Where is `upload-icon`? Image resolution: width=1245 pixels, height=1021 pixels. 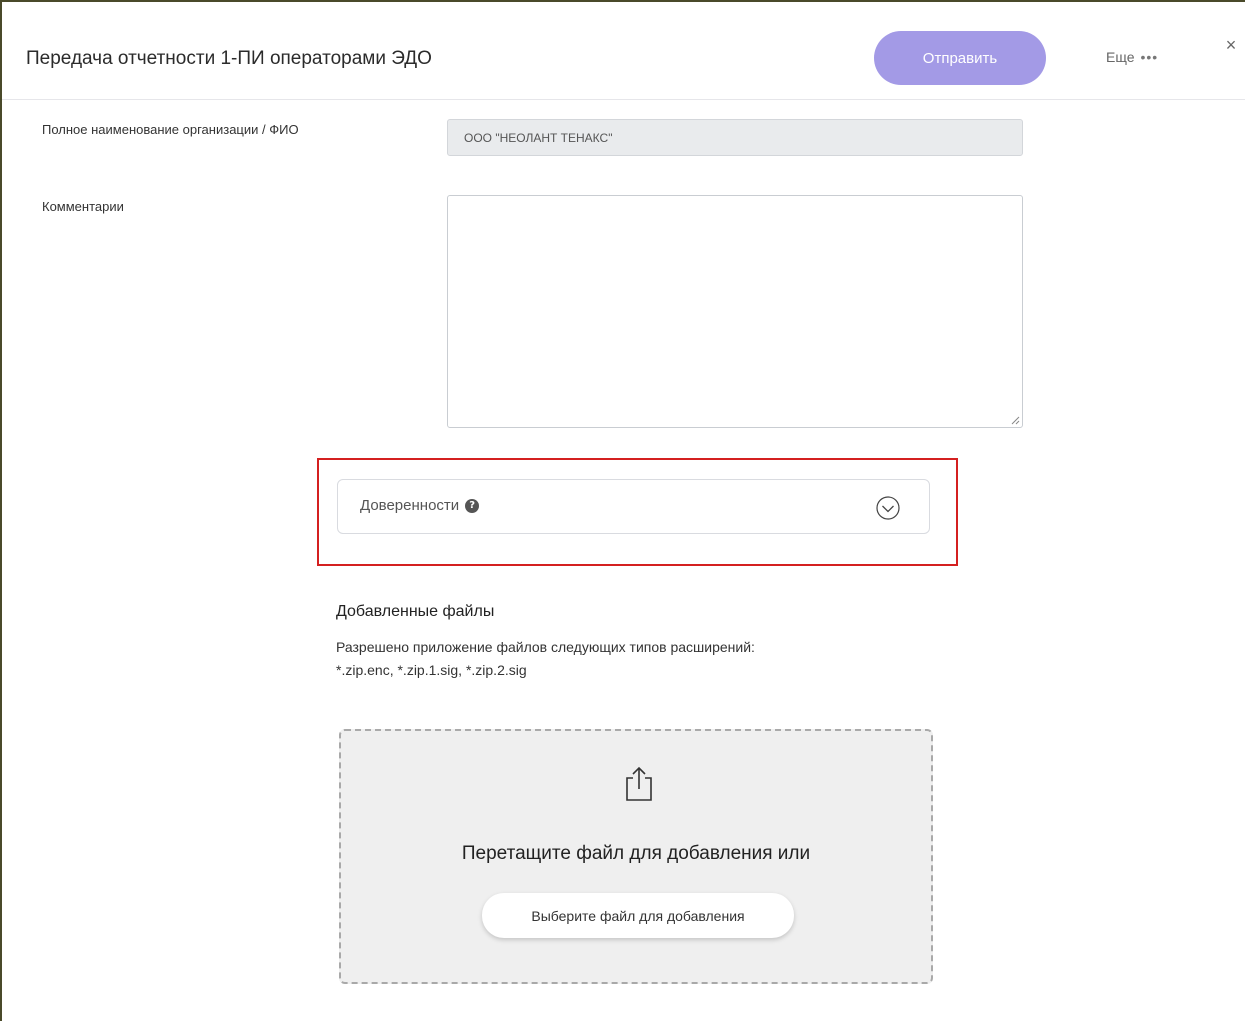
upload-icon is located at coordinates (639, 783).